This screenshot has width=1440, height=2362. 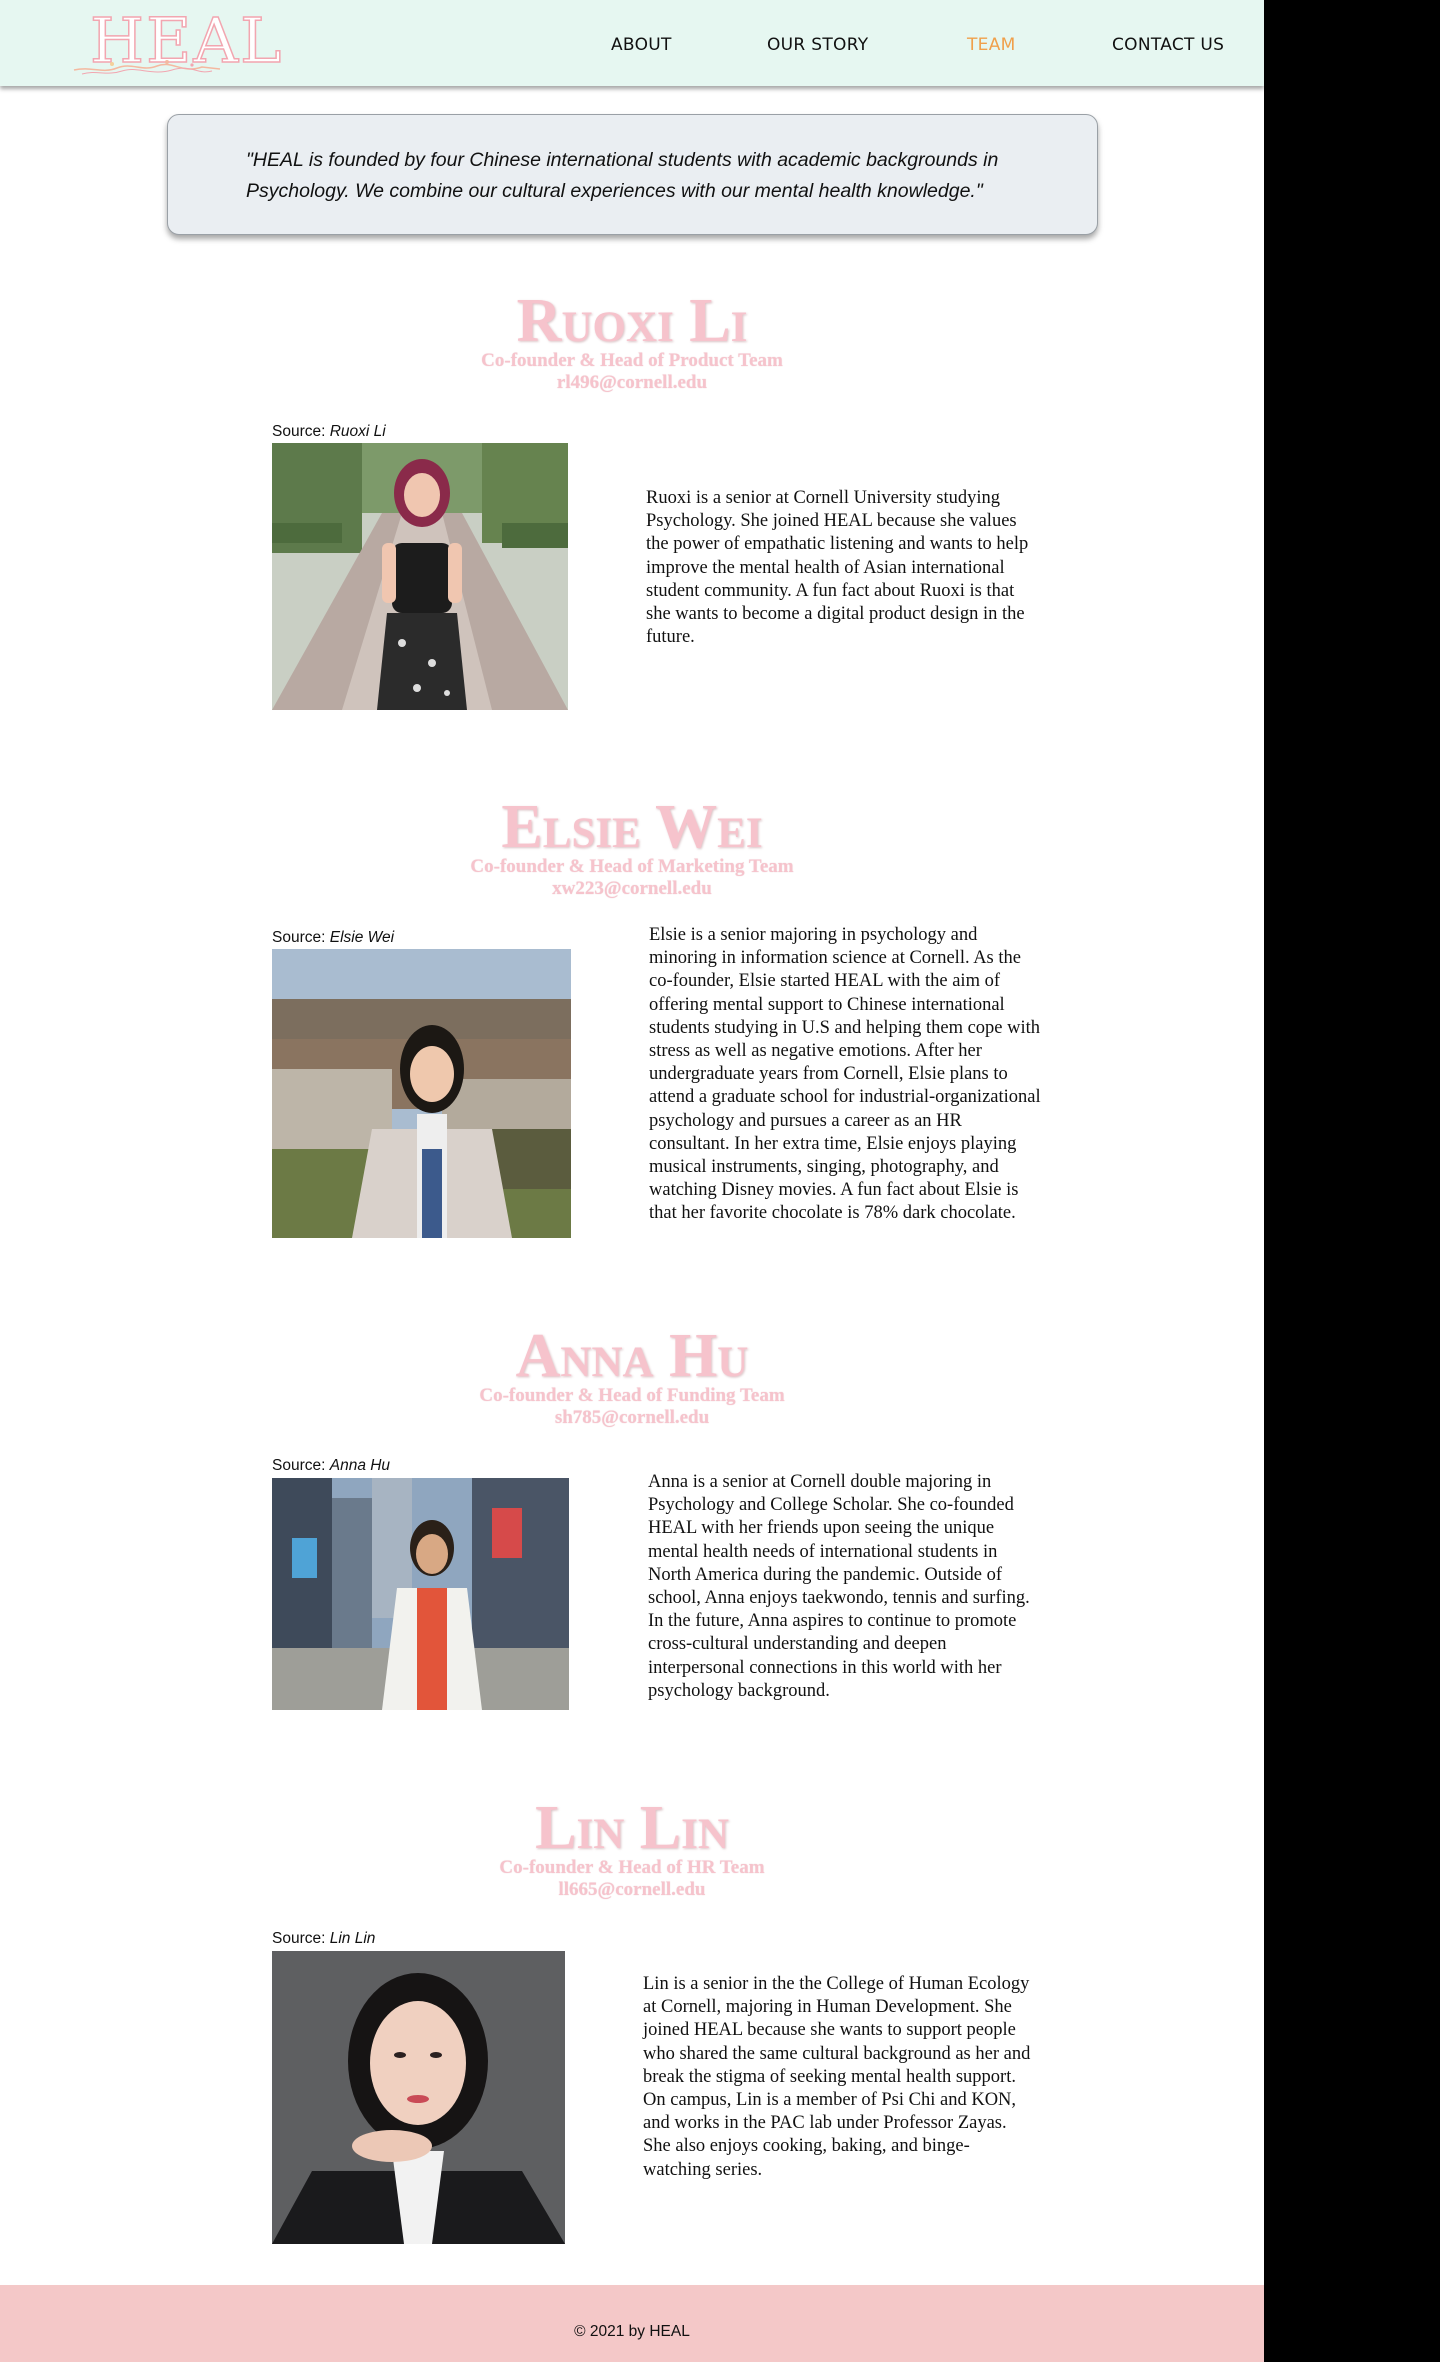 What do you see at coordinates (632, 827) in the screenshot?
I see `member-name: Elsie Wei` at bounding box center [632, 827].